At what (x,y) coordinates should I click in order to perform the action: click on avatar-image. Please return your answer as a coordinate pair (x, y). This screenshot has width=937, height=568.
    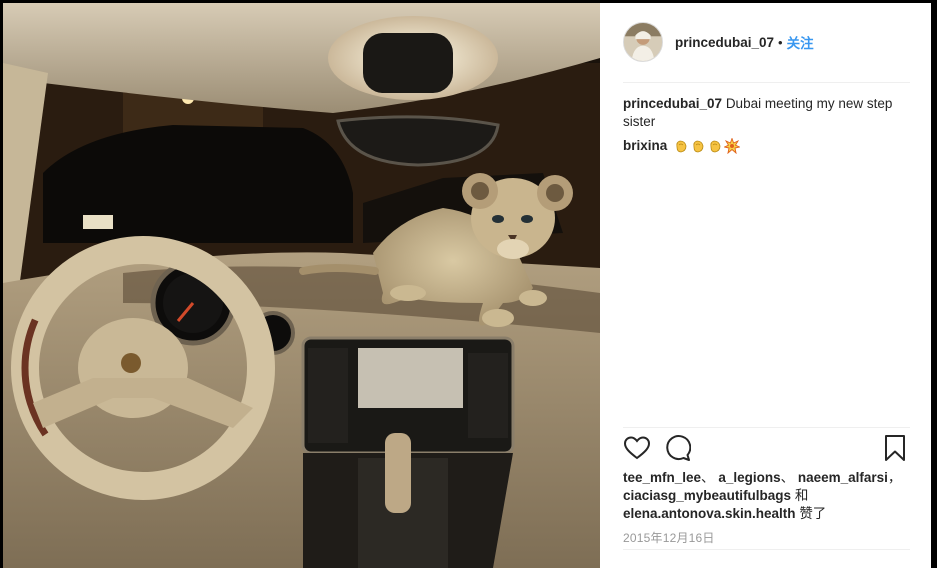
    Looking at the image, I should click on (643, 42).